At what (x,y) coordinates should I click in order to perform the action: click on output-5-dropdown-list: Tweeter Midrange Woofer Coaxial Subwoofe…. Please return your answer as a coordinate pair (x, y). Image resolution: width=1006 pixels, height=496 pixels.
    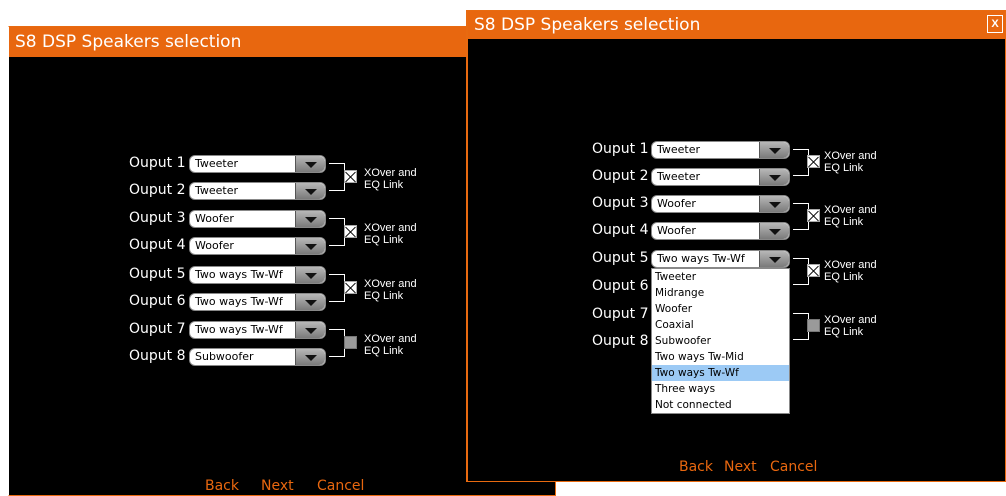
    Looking at the image, I should click on (720, 341).